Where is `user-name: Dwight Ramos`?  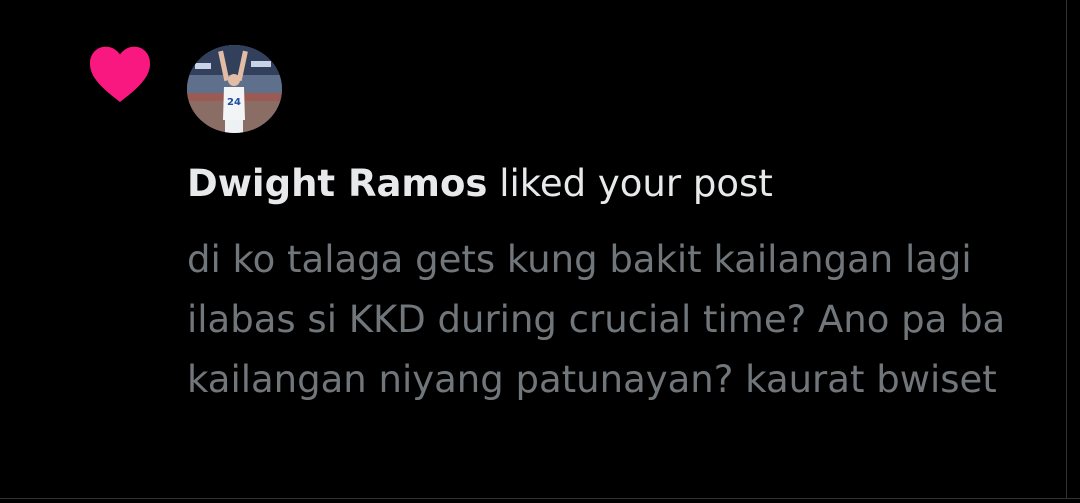 user-name: Dwight Ramos is located at coordinates (337, 183).